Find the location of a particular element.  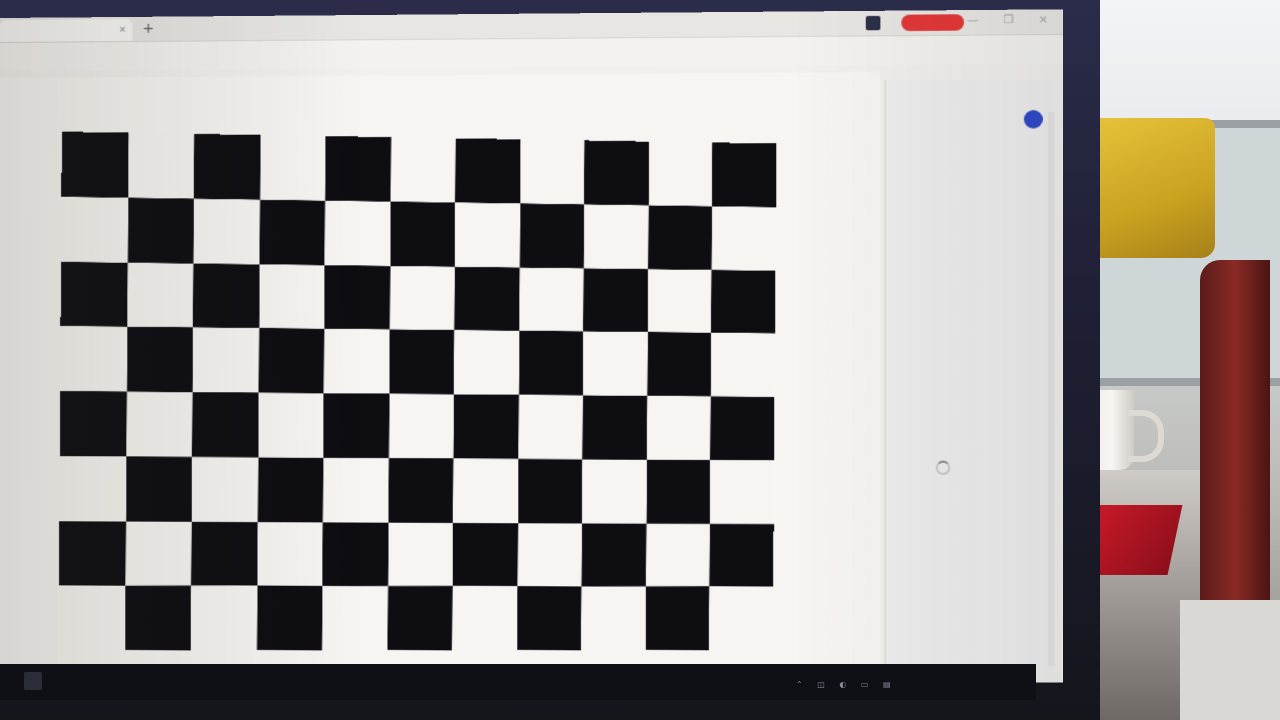

account-icon is located at coordinates (873, 23).